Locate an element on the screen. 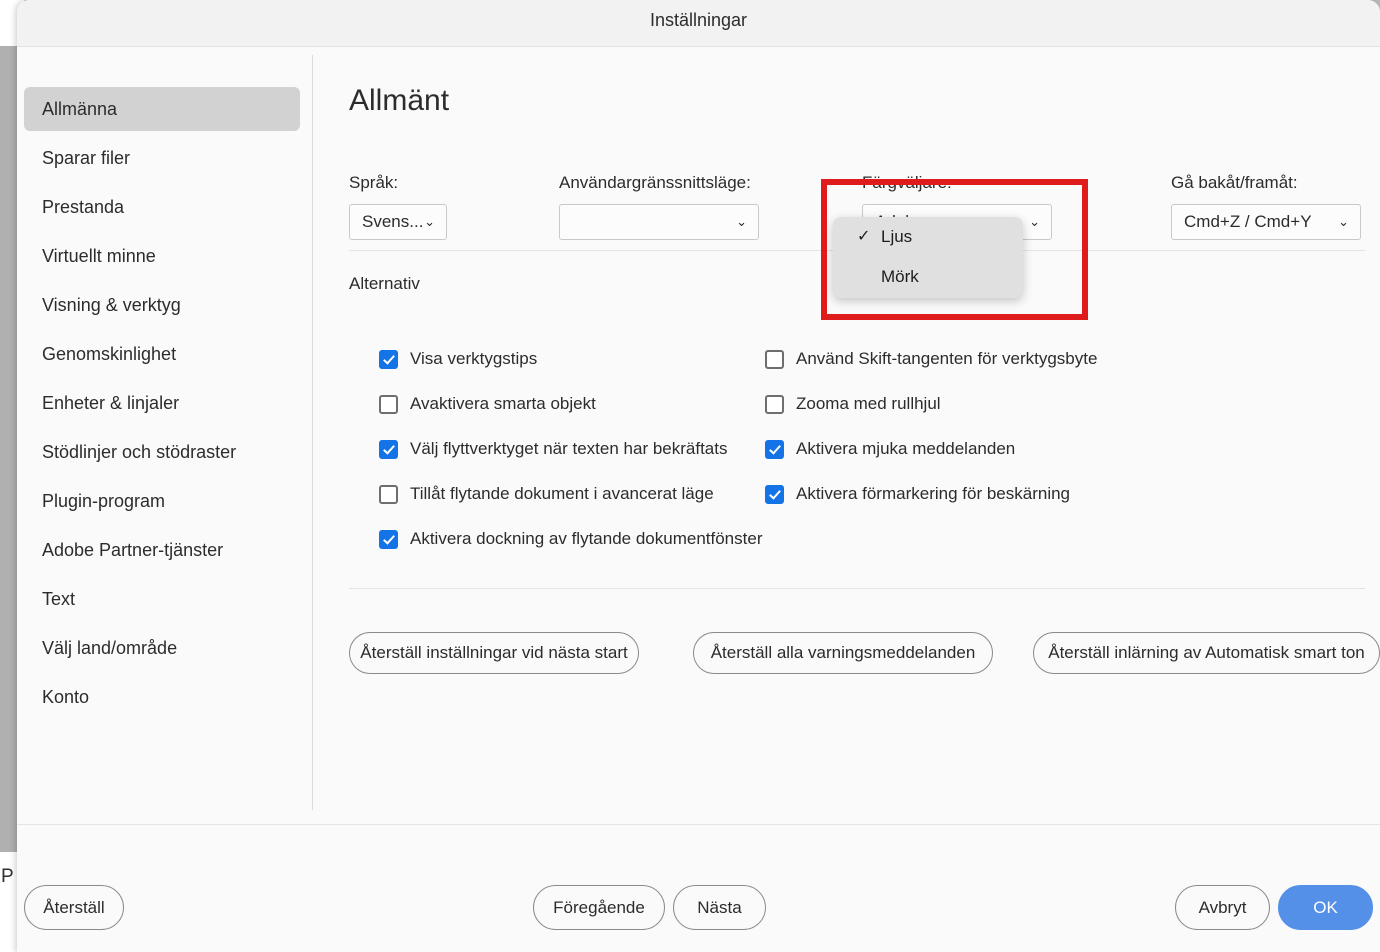  divider-bottom is located at coordinates (857, 588).